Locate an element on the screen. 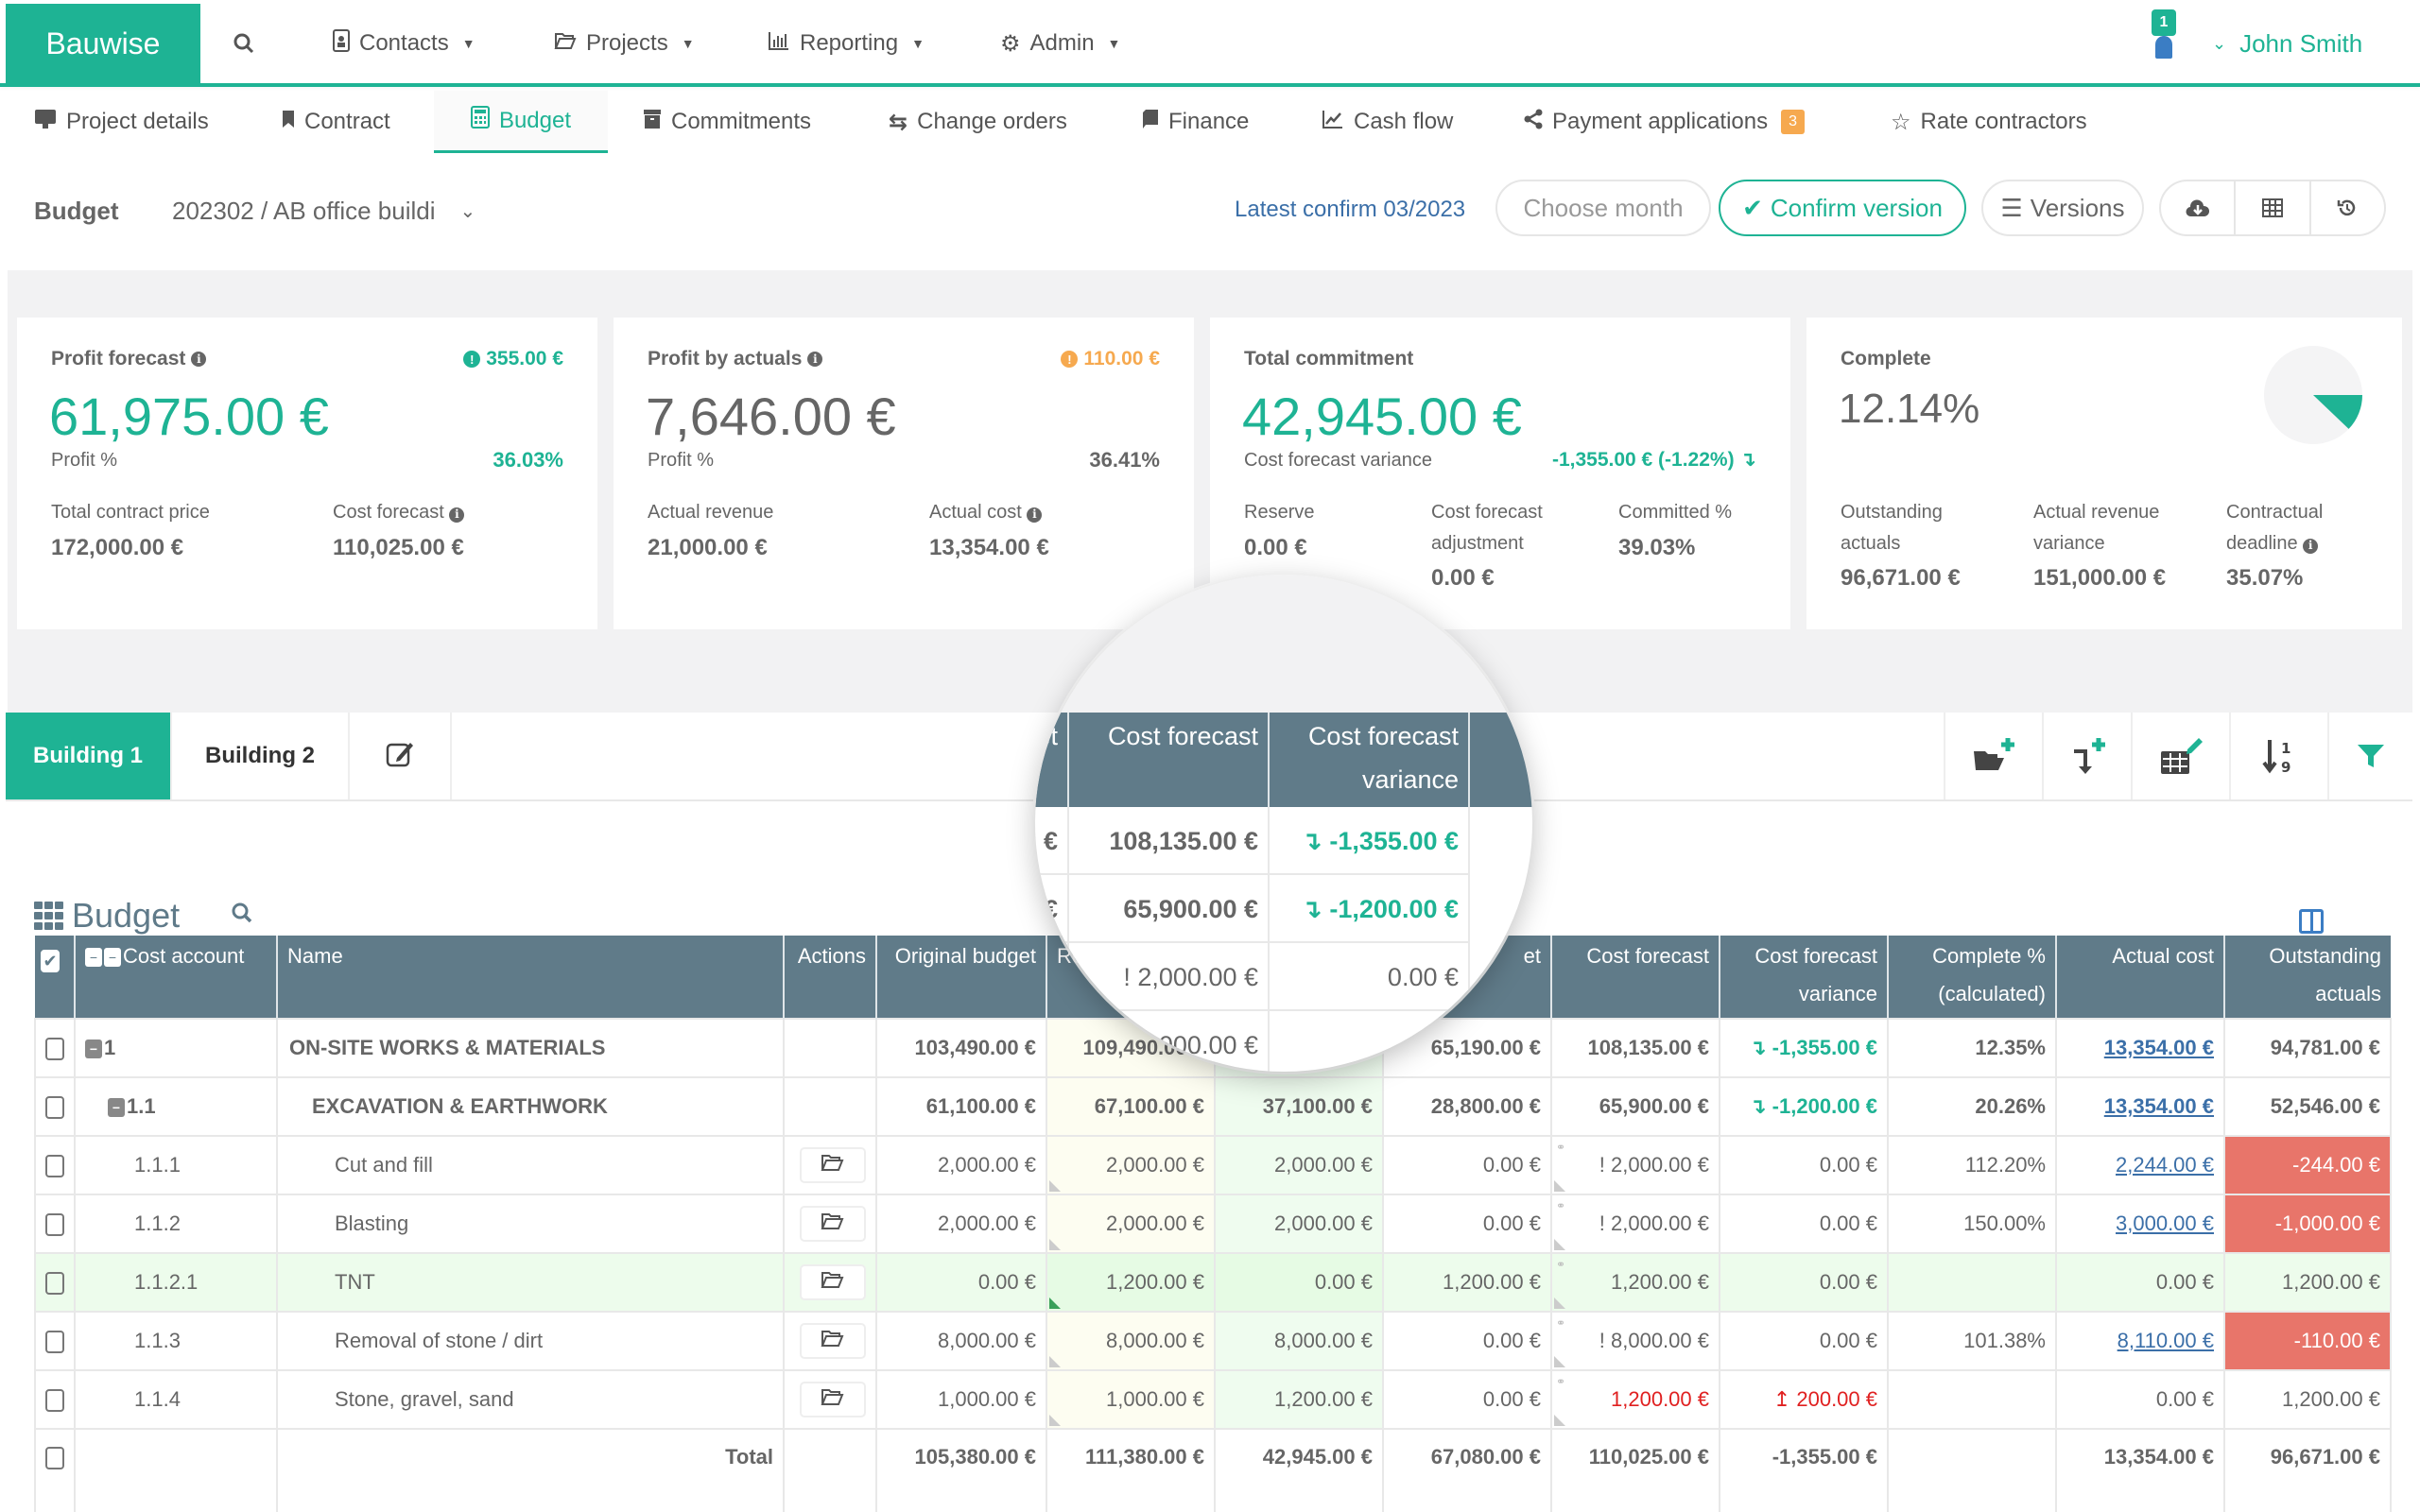 Image resolution: width=2420 pixels, height=1512 pixels. column-split-icon is located at coordinates (2311, 921).